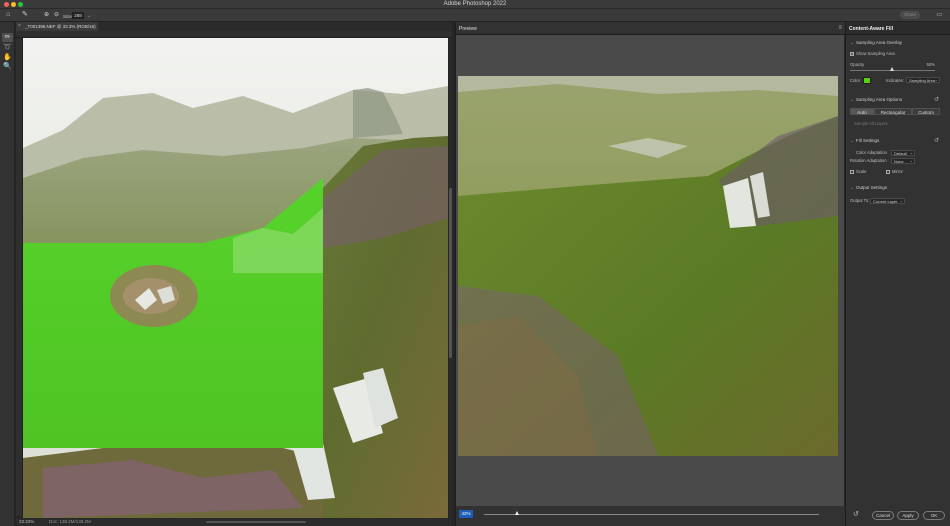 The height and width of the screenshot is (526, 950). Describe the element at coordinates (475, 15) in the screenshot. I see `options-bar: ⌂ ✎ ⊕ ⊖ Size: 288 ⌄ Share ▭` at that location.